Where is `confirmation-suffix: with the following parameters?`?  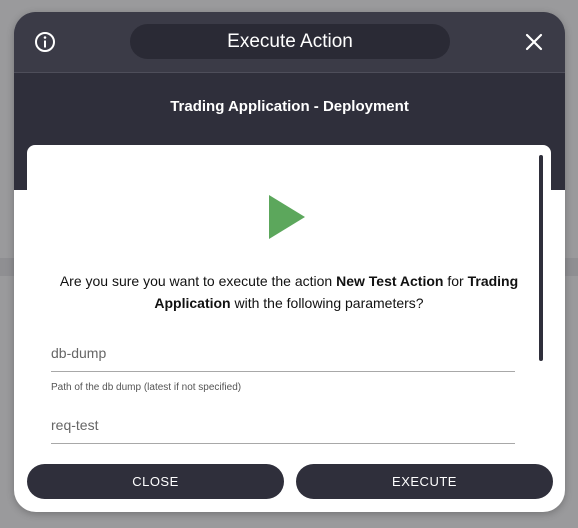
confirmation-suffix: with the following parameters? is located at coordinates (329, 303).